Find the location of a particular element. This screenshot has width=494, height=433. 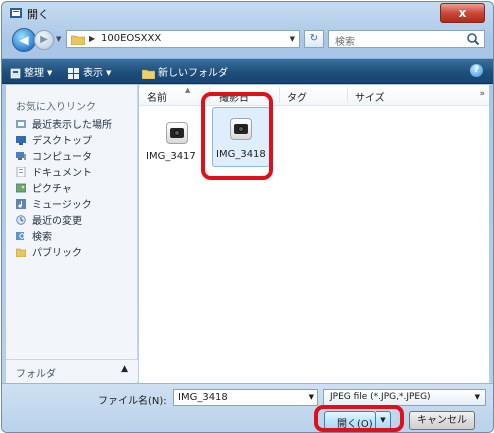

nav-item-label: デスクトップ is located at coordinates (62, 141).